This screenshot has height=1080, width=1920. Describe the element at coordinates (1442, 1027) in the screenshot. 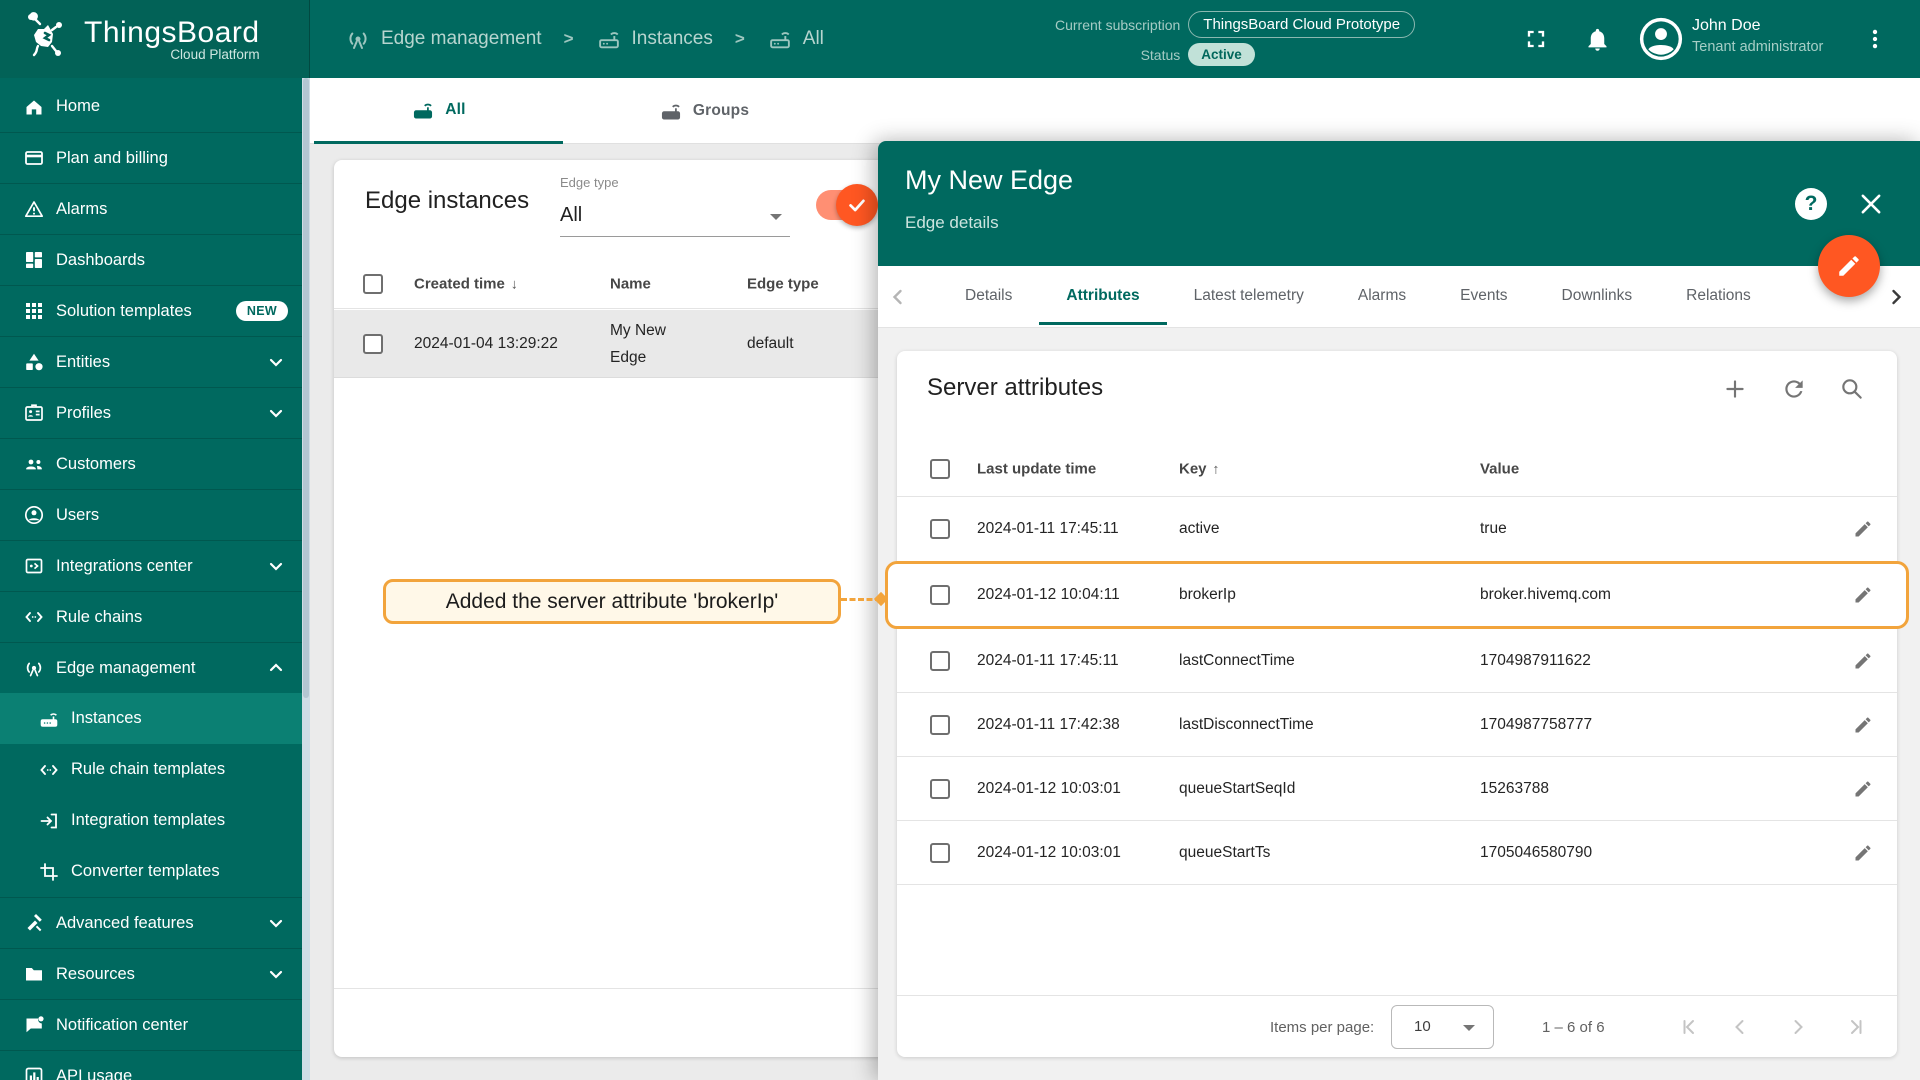

I see `items-per-page-select: 10` at that location.